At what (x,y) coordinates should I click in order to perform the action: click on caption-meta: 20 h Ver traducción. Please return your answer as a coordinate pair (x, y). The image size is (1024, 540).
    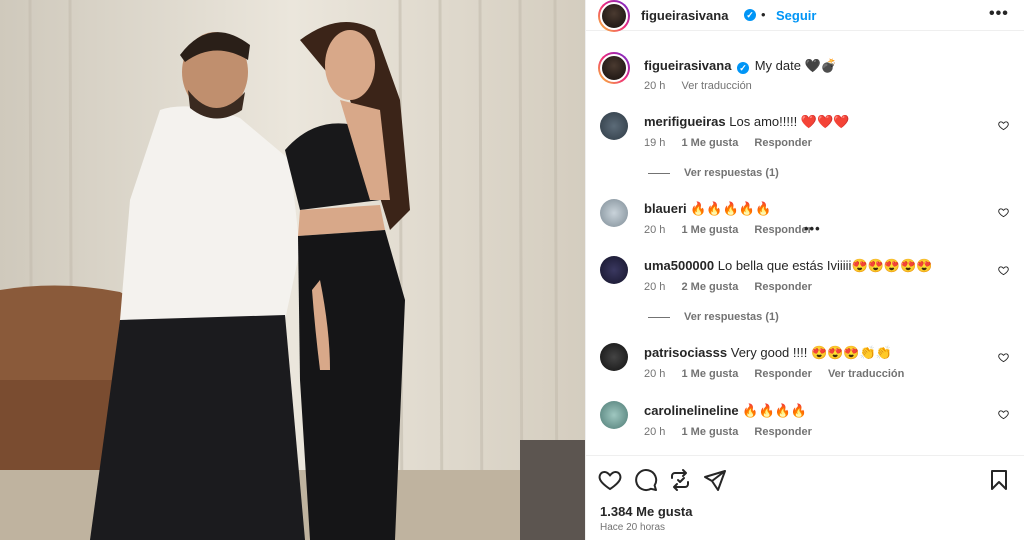
    Looking at the image, I should click on (704, 86).